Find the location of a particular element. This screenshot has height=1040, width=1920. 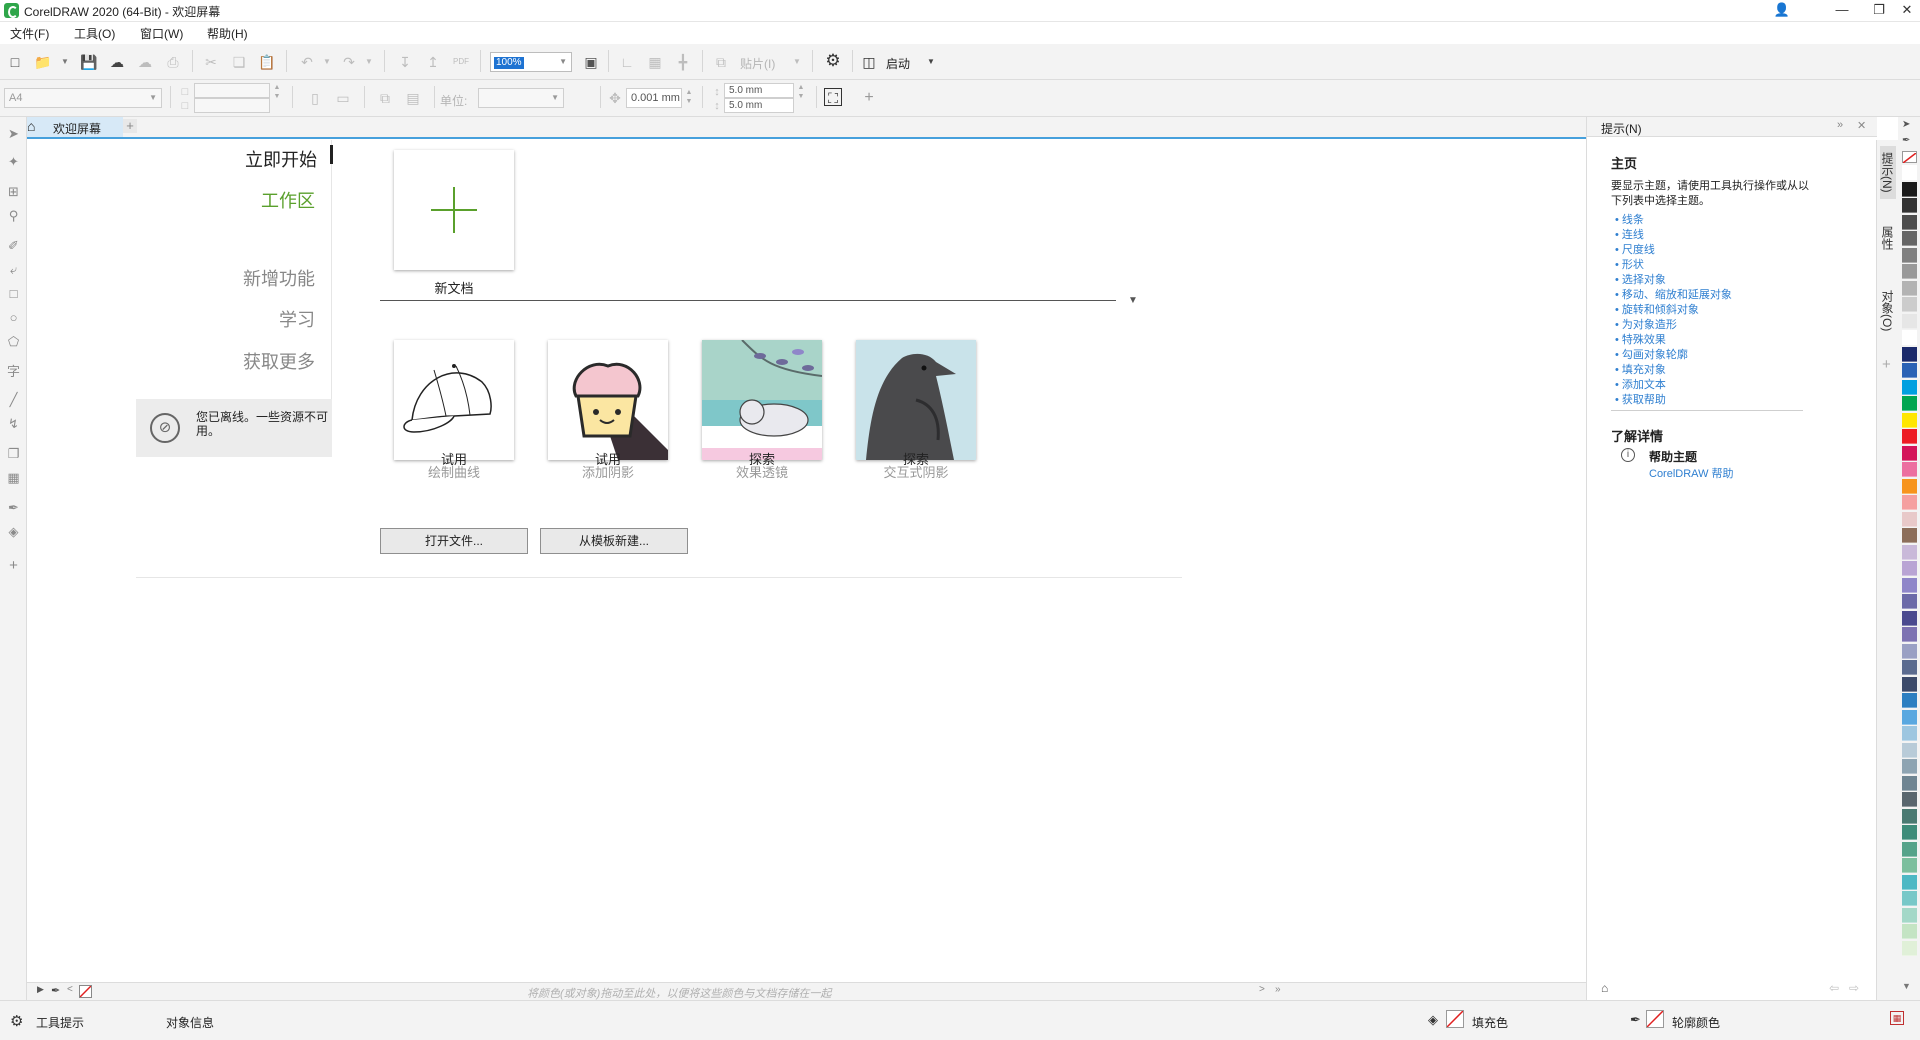

new-document-label: 新文档 is located at coordinates (454, 287).